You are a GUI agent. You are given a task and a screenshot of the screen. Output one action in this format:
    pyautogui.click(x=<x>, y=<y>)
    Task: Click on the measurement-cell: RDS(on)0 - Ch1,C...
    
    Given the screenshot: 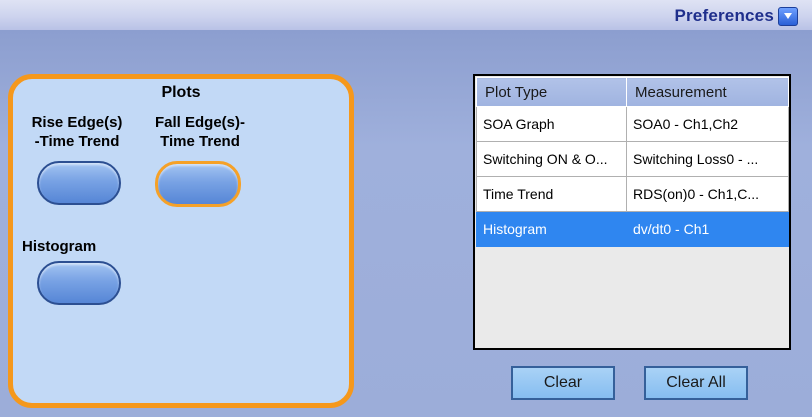 What is the action you would take?
    pyautogui.click(x=707, y=194)
    